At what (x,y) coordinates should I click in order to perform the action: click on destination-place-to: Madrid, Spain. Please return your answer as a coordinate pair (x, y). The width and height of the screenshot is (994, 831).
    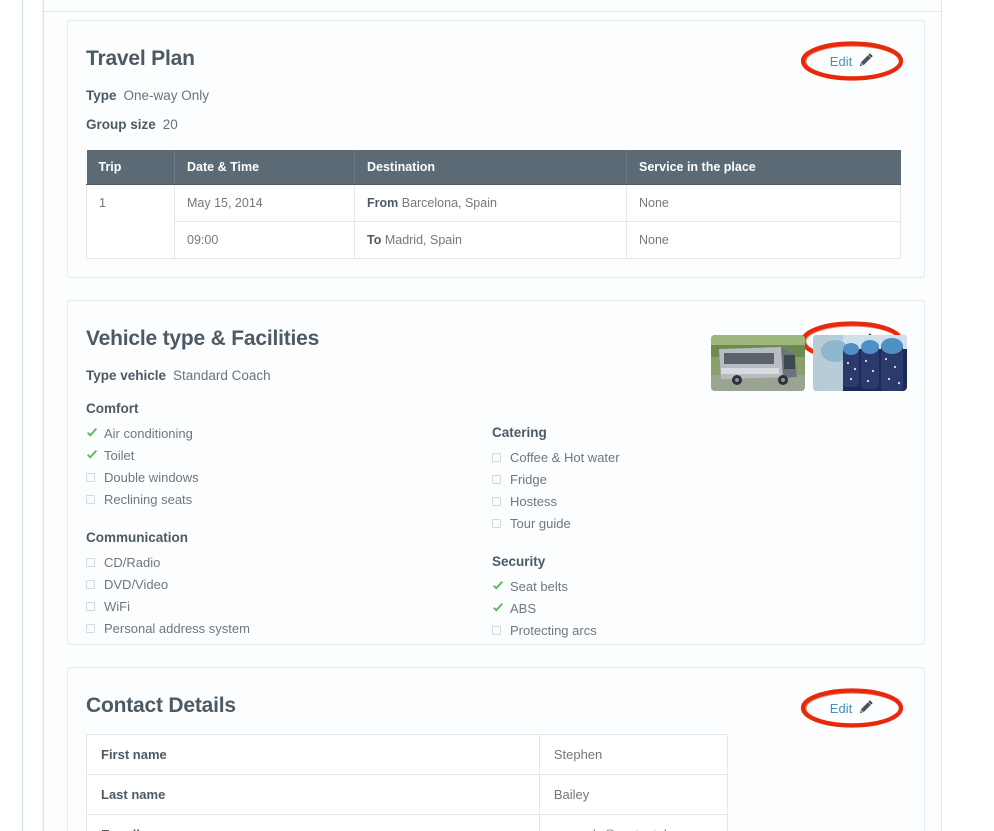
    Looking at the image, I should click on (423, 240).